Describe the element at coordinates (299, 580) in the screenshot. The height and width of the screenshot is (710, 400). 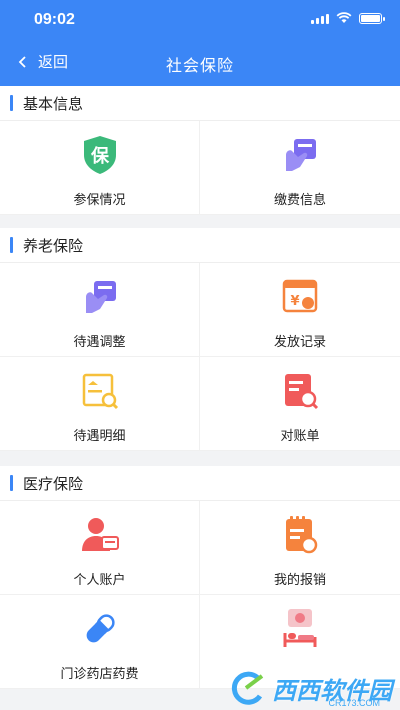
I see `menu-item-label: 我的报销` at that location.